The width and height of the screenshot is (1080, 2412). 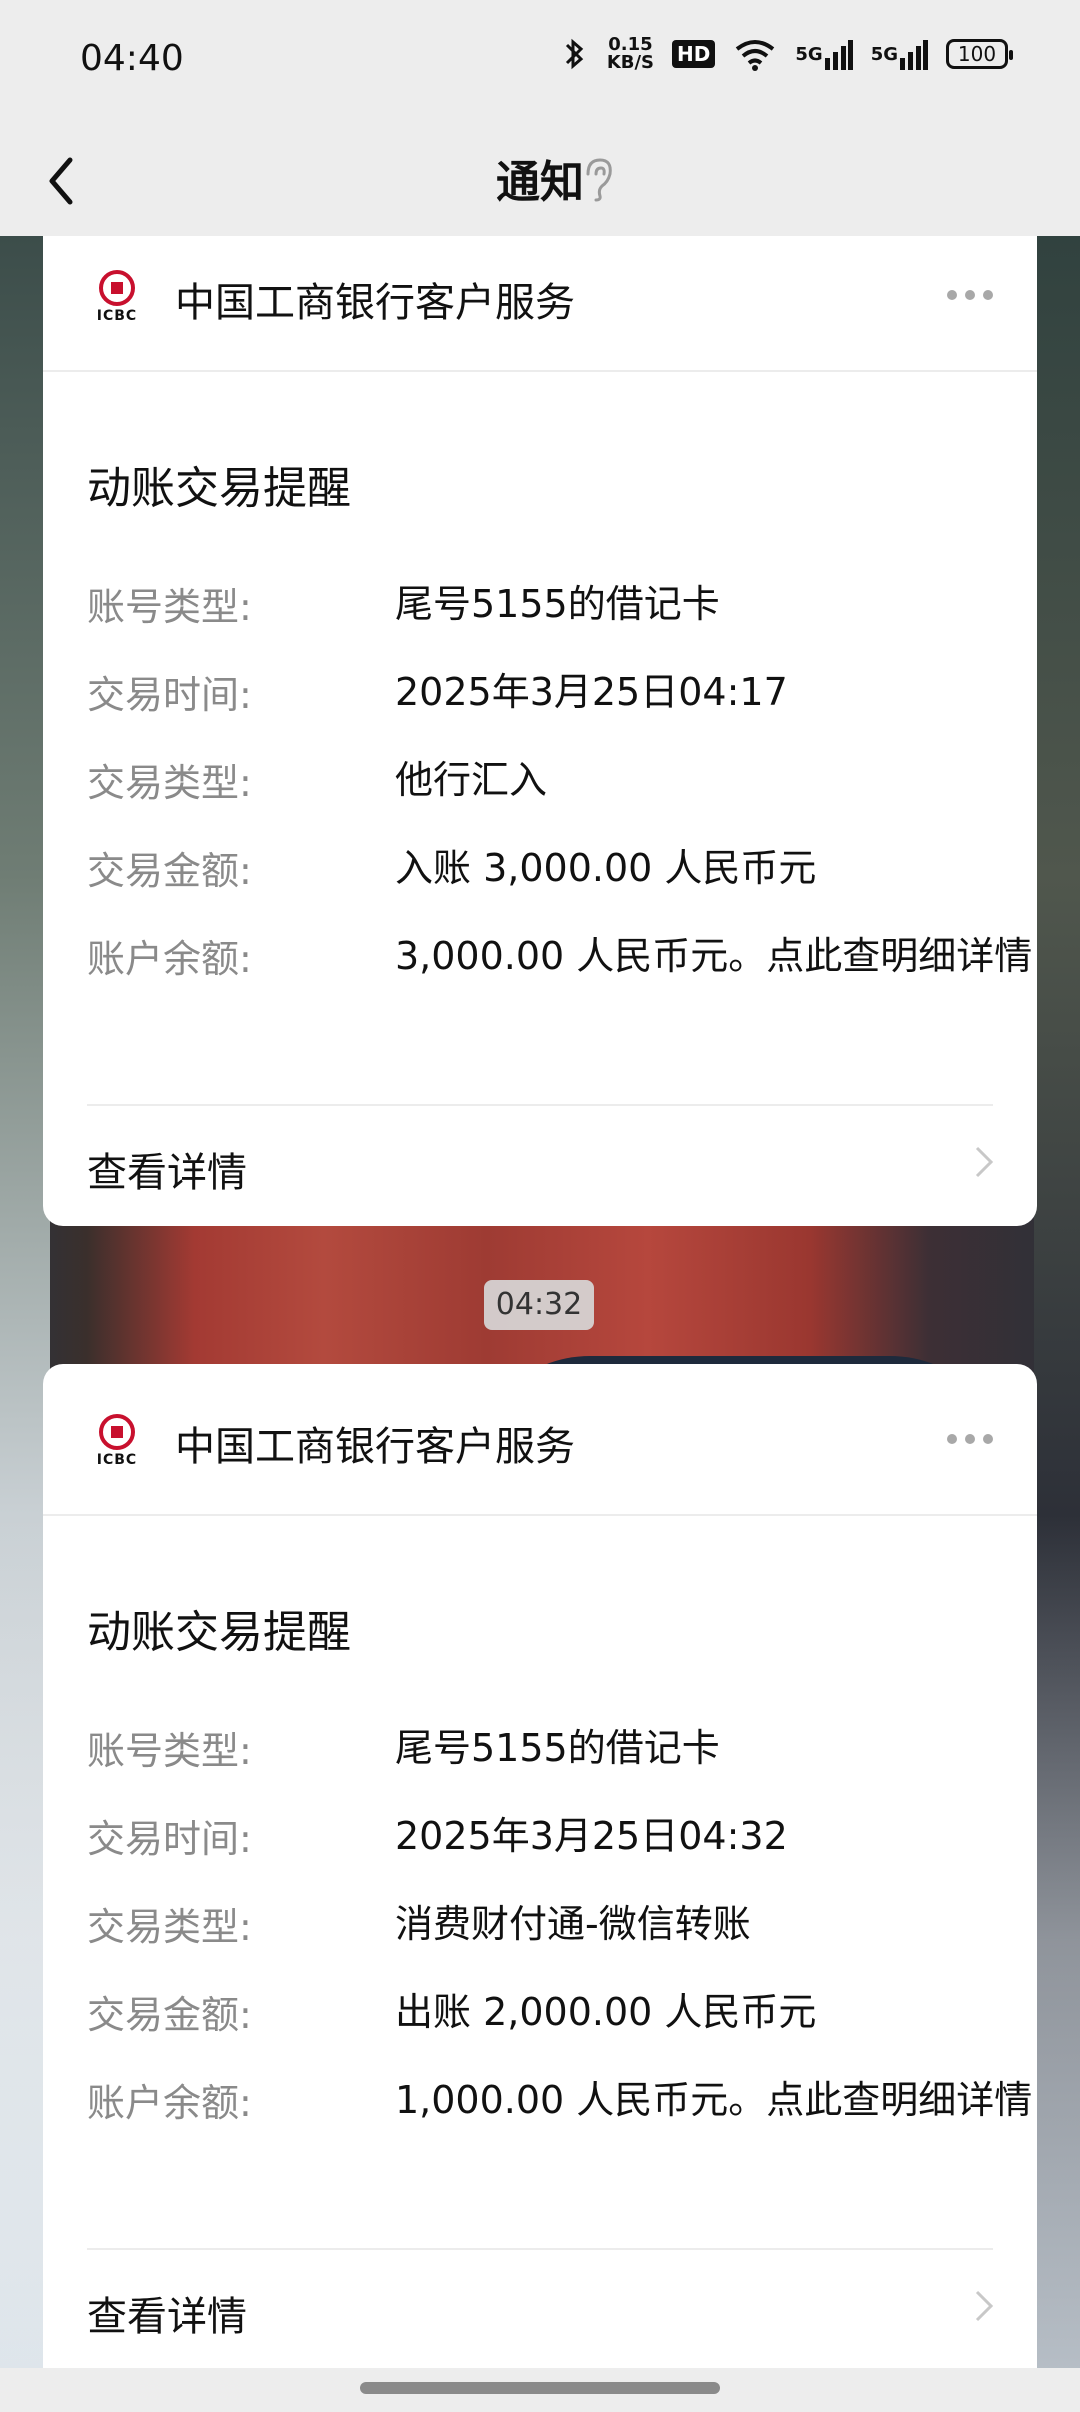 What do you see at coordinates (598, 180) in the screenshot?
I see `ear-icon` at bounding box center [598, 180].